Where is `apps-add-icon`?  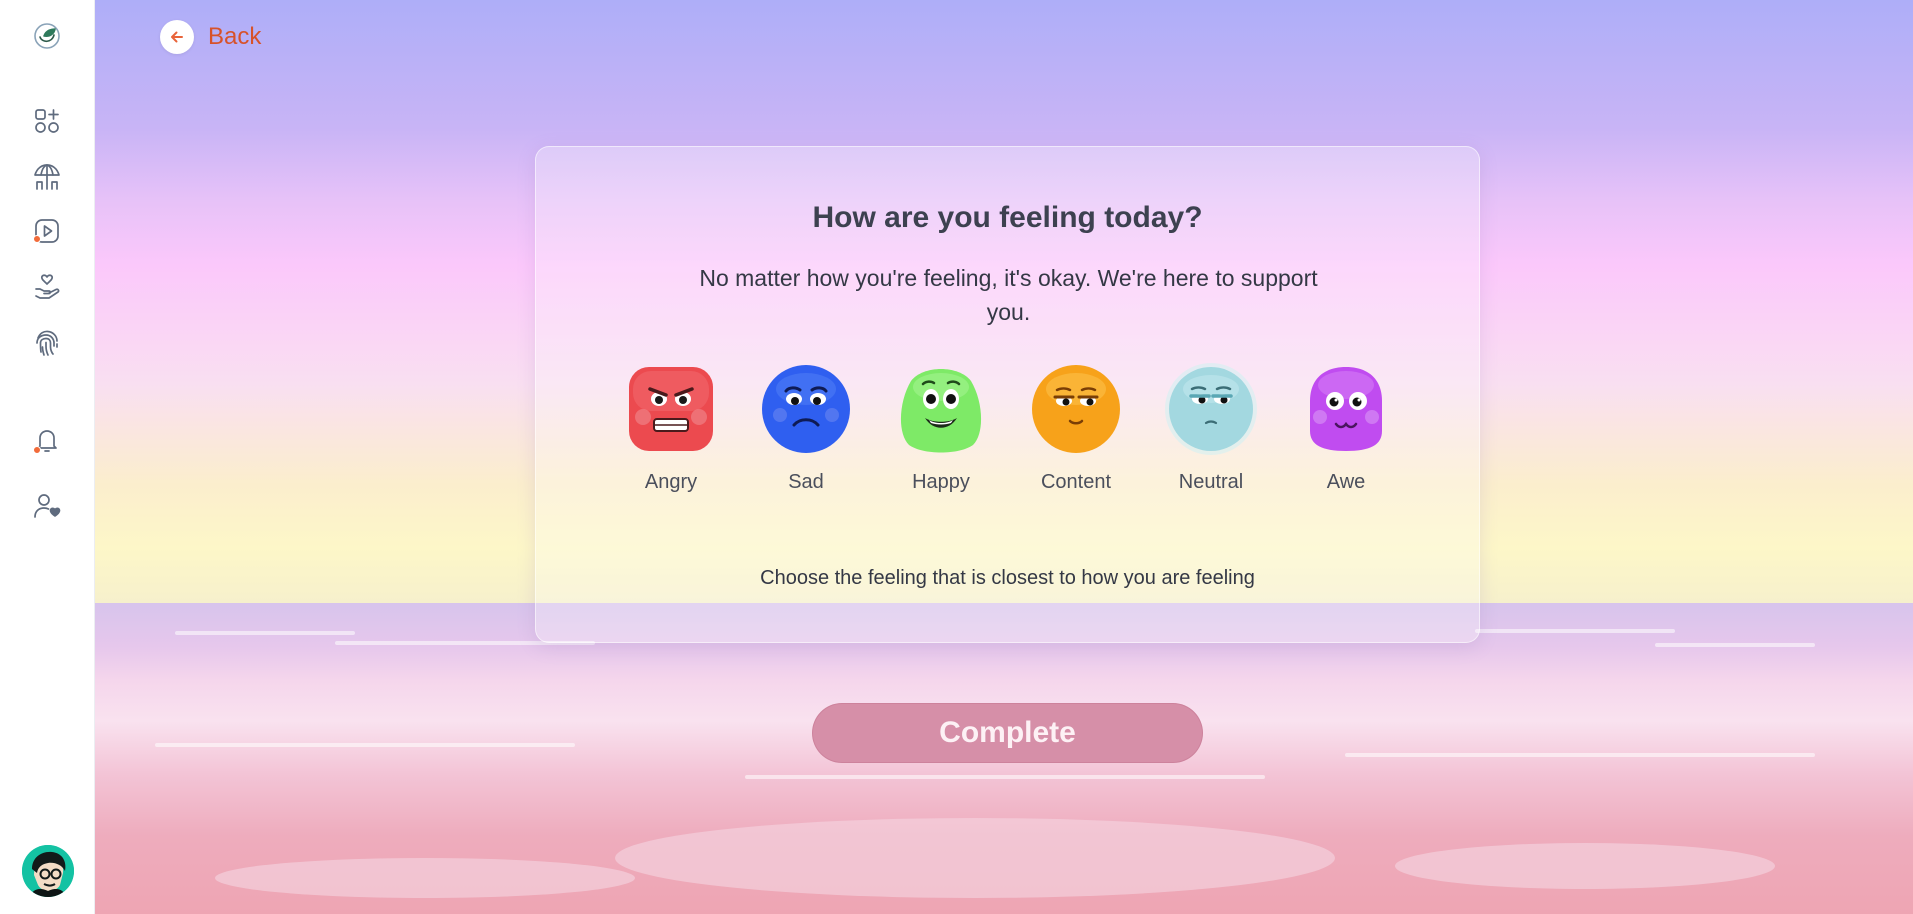 apps-add-icon is located at coordinates (47, 121).